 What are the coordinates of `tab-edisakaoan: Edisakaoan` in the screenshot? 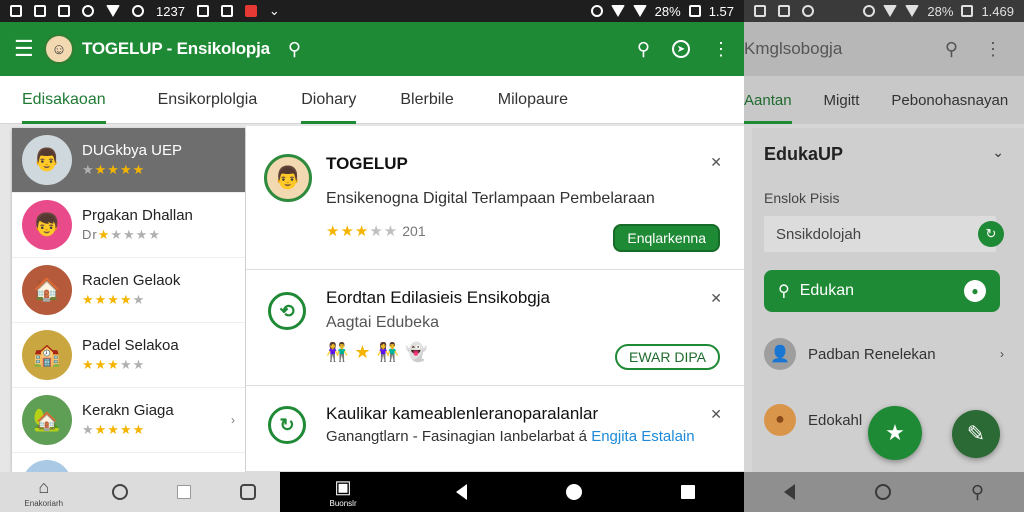 It's located at (64, 100).